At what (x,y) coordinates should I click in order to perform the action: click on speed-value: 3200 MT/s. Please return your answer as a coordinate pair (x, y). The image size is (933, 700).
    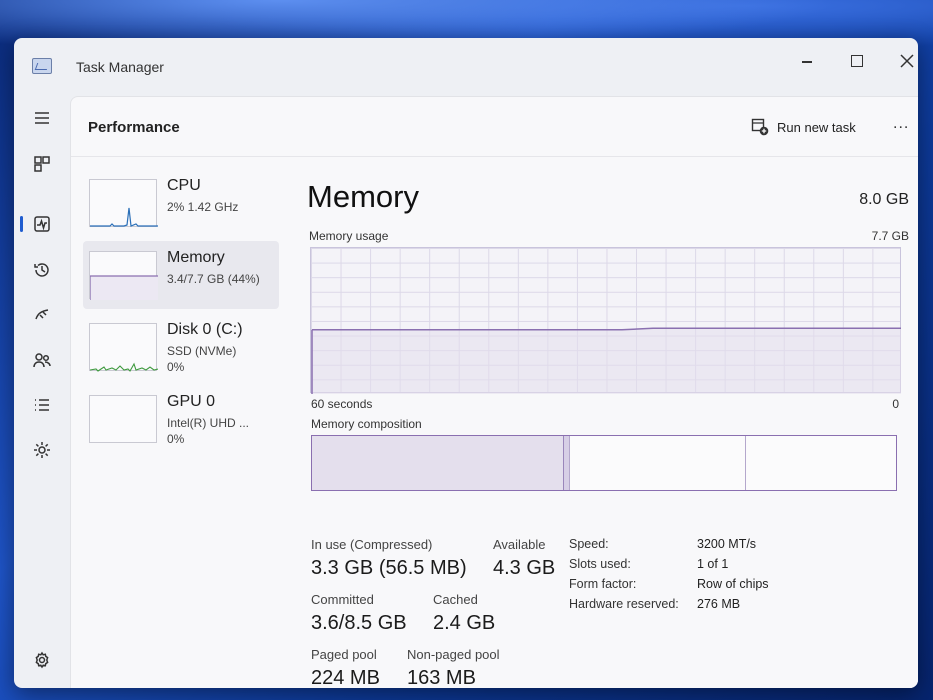
    Looking at the image, I should click on (727, 544).